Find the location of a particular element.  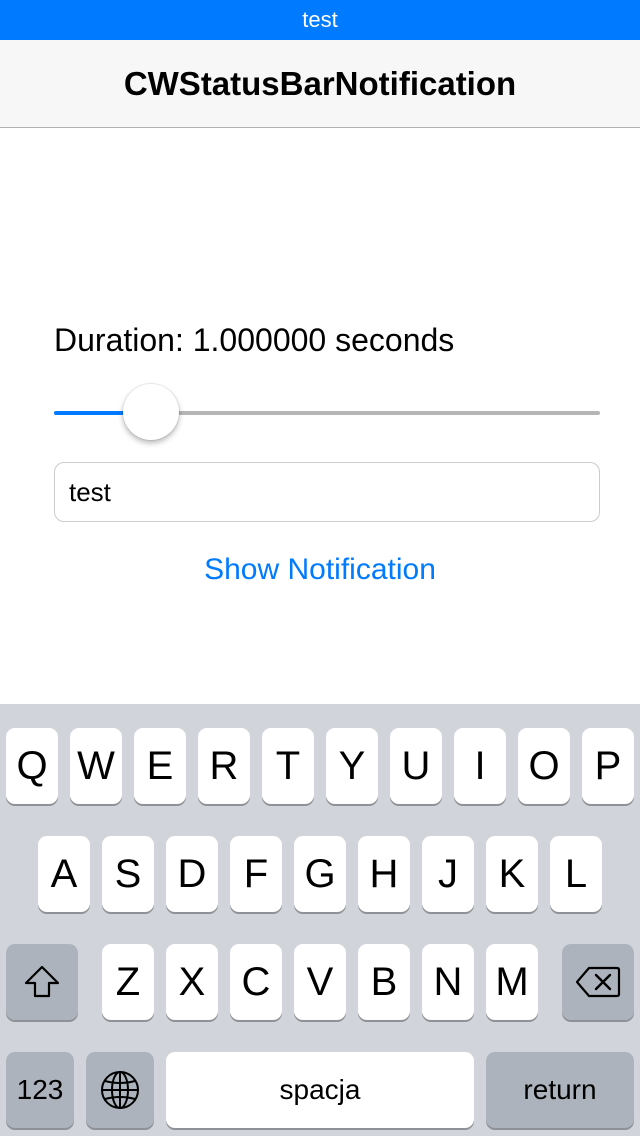

globe-icon is located at coordinates (120, 1090).